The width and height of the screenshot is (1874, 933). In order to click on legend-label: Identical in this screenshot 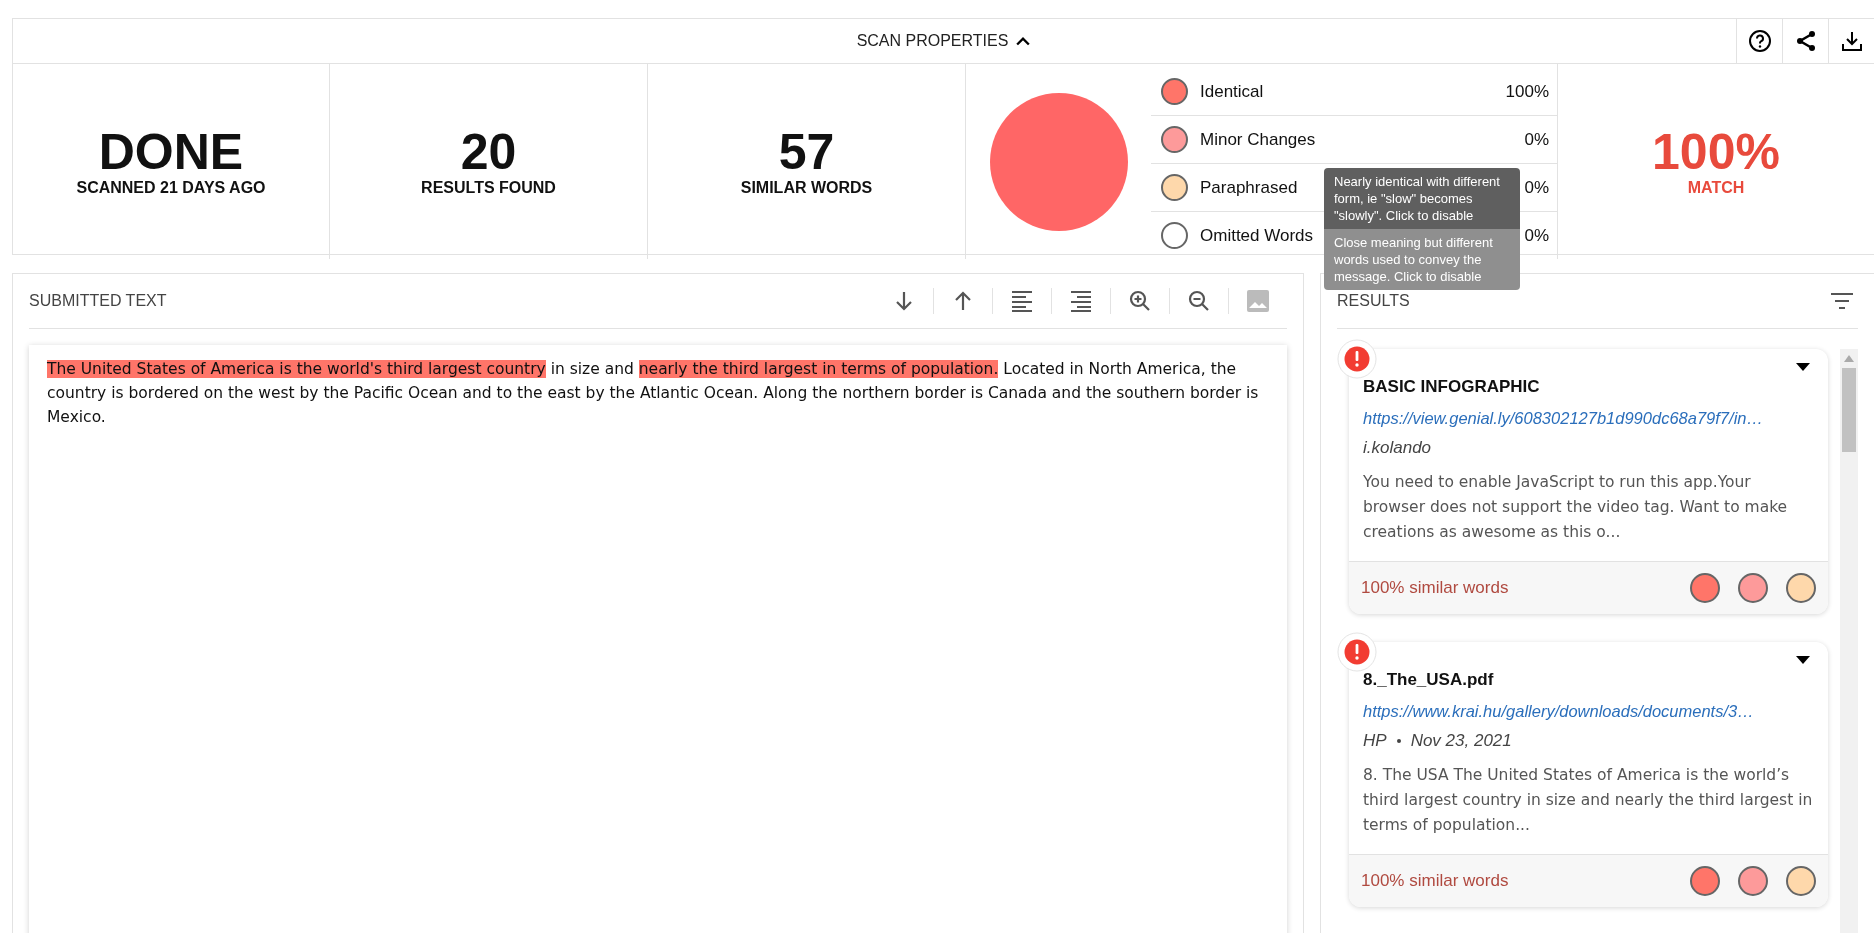, I will do `click(1232, 91)`.